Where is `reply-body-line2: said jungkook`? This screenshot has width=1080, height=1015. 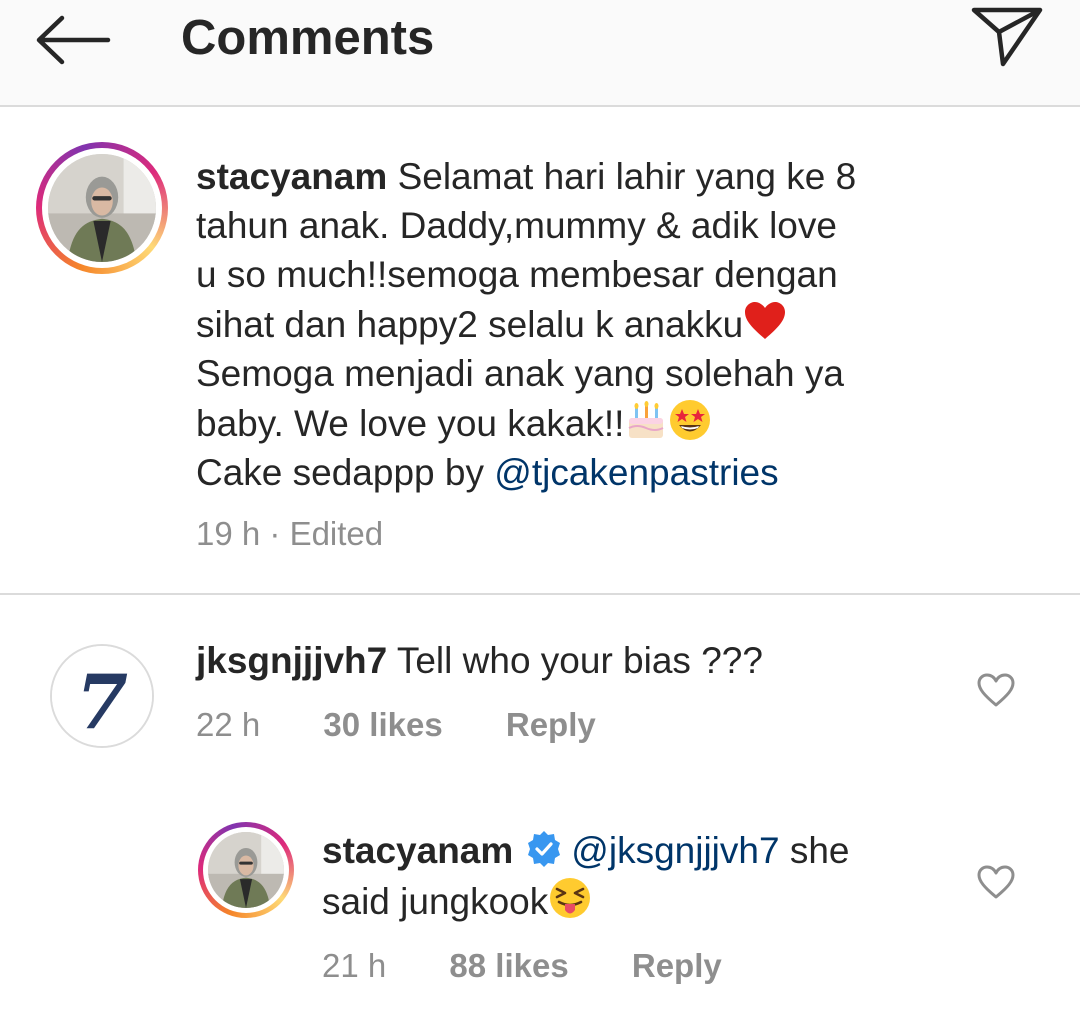
reply-body-line2: said jungkook is located at coordinates (457, 901).